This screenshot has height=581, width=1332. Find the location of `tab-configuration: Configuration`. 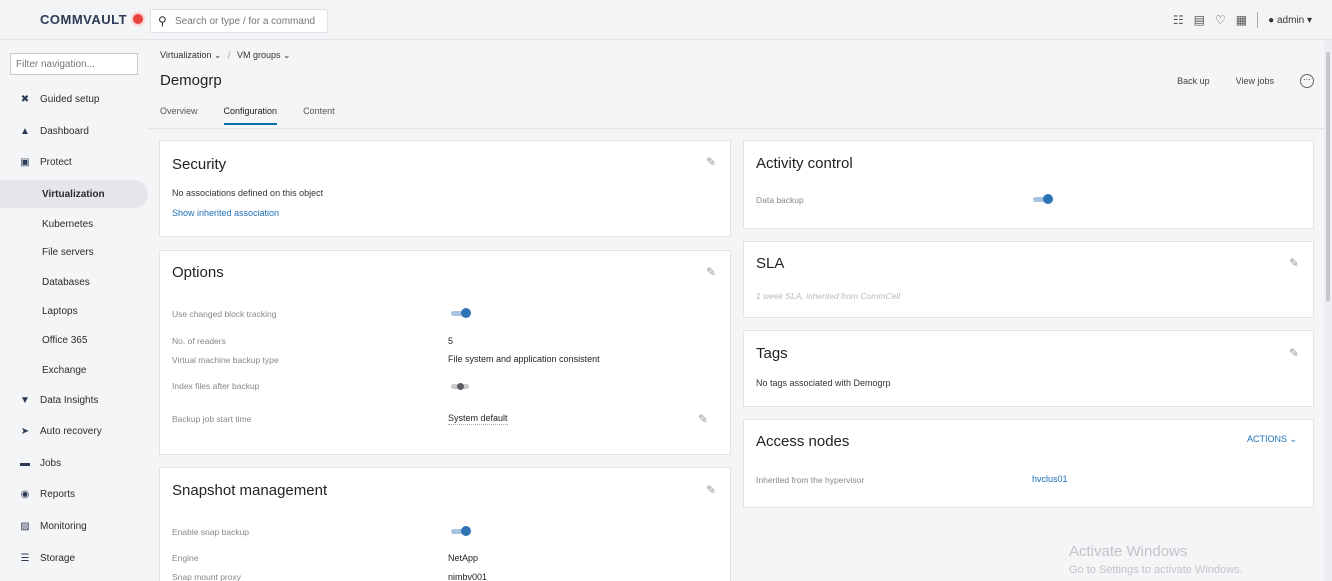

tab-configuration: Configuration is located at coordinates (250, 115).